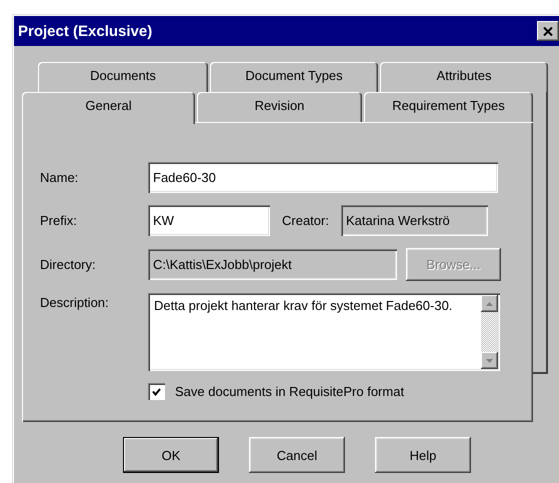  What do you see at coordinates (171, 455) in the screenshot?
I see `dialog-button: OK` at bounding box center [171, 455].